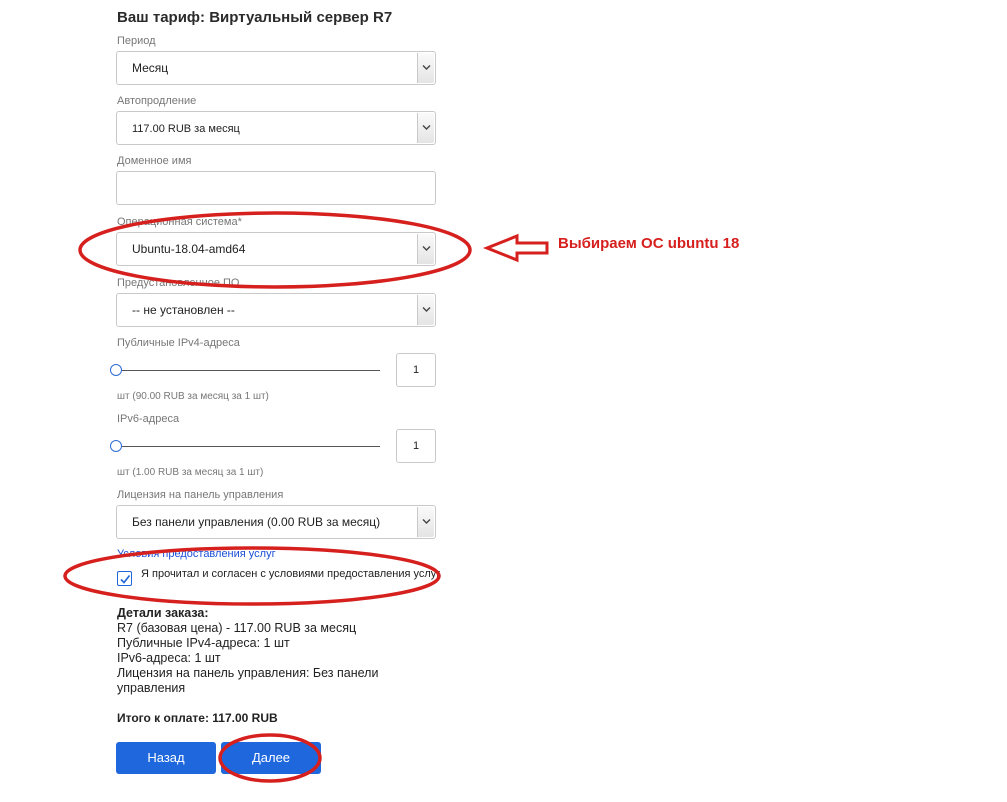  What do you see at coordinates (649, 243) in the screenshot?
I see `annotation-label: Выбираем ОС ubuntu 18` at bounding box center [649, 243].